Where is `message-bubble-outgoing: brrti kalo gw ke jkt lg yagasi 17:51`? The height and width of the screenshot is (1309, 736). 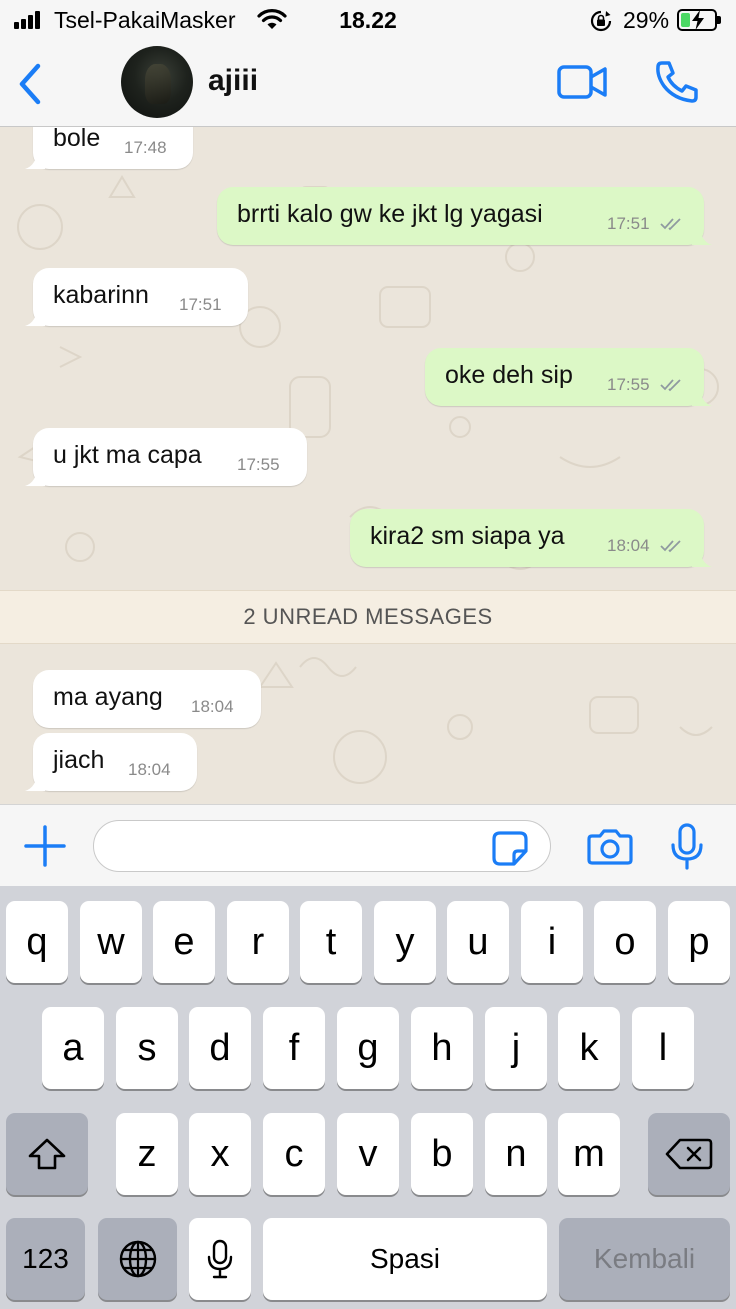 message-bubble-outgoing: brrti kalo gw ke jkt lg yagasi 17:51 is located at coordinates (464, 216).